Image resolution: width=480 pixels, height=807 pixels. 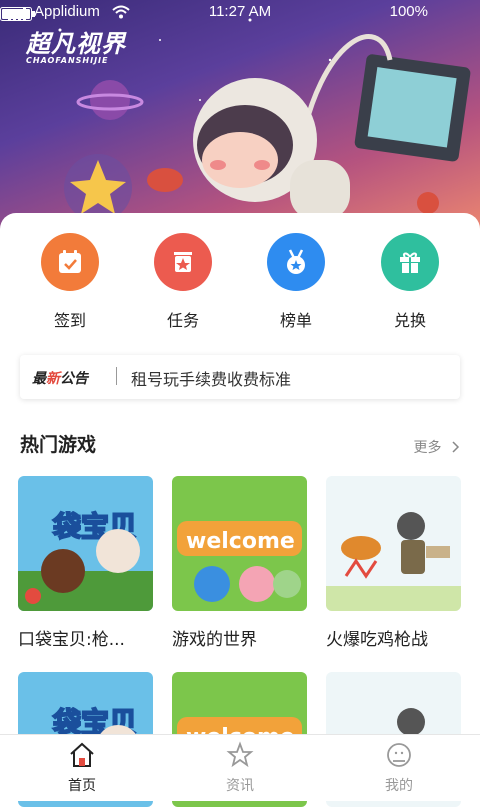 I want to click on calendar-check-icon, so click(x=70, y=262).